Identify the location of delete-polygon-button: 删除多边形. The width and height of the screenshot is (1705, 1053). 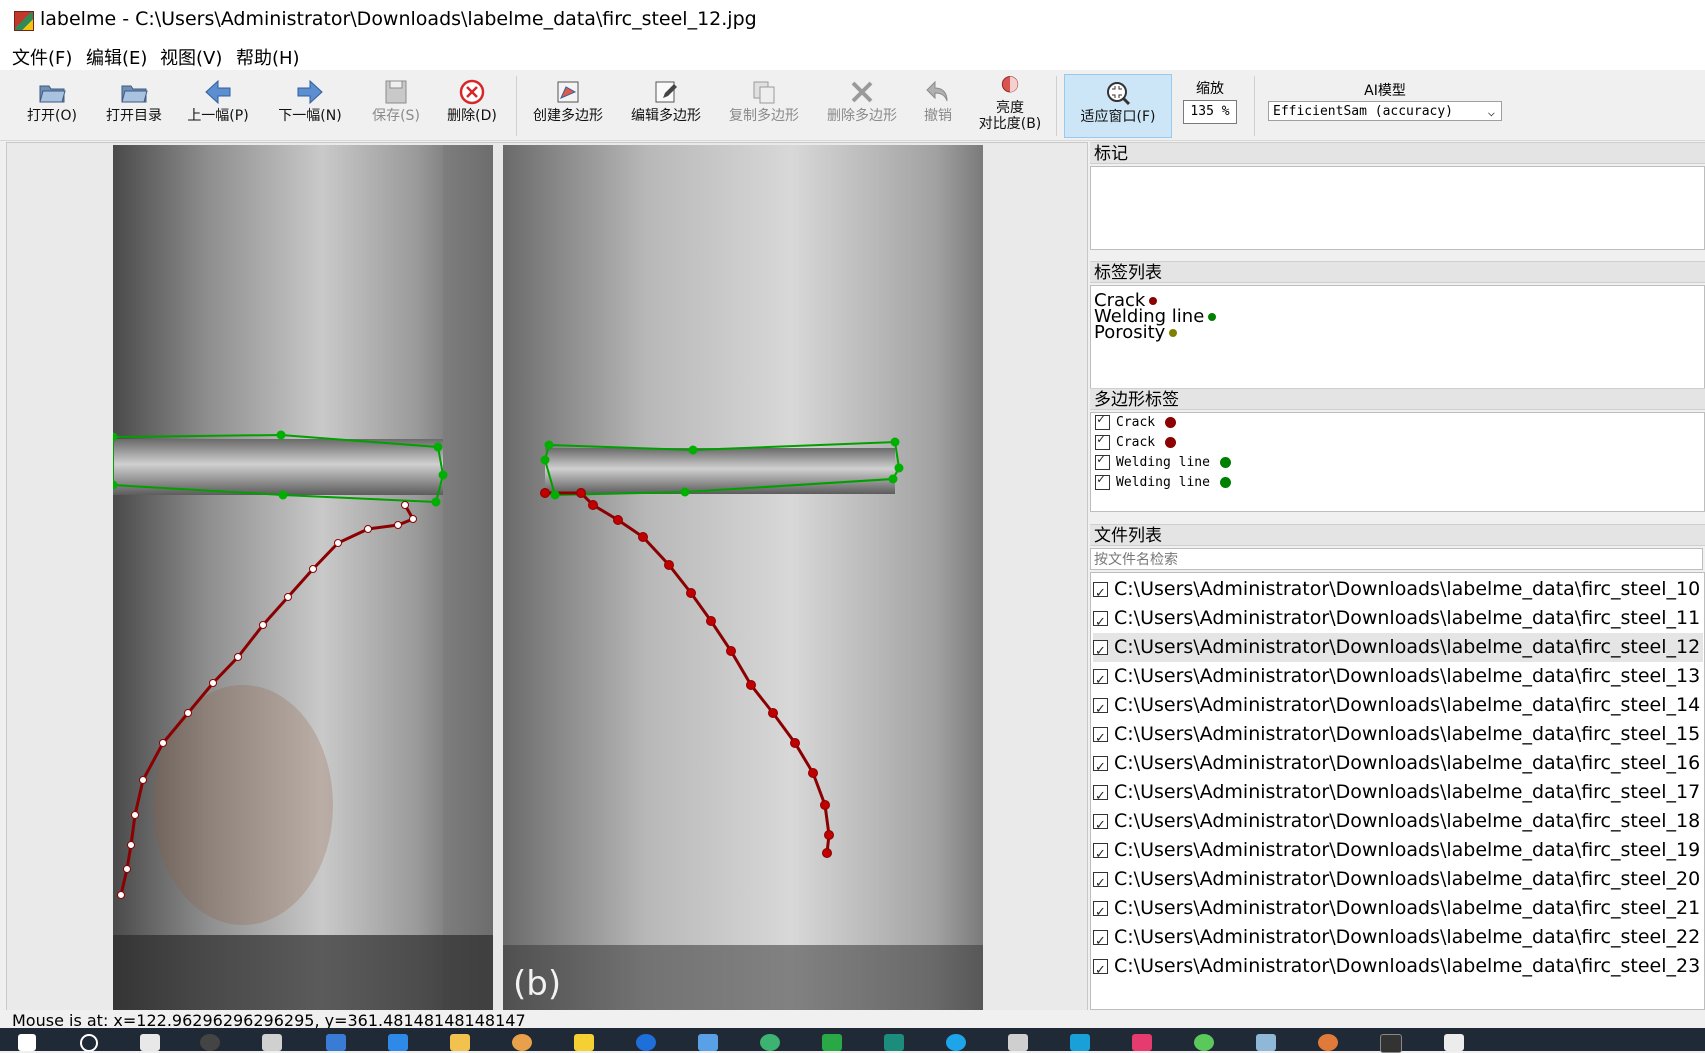
(862, 105).